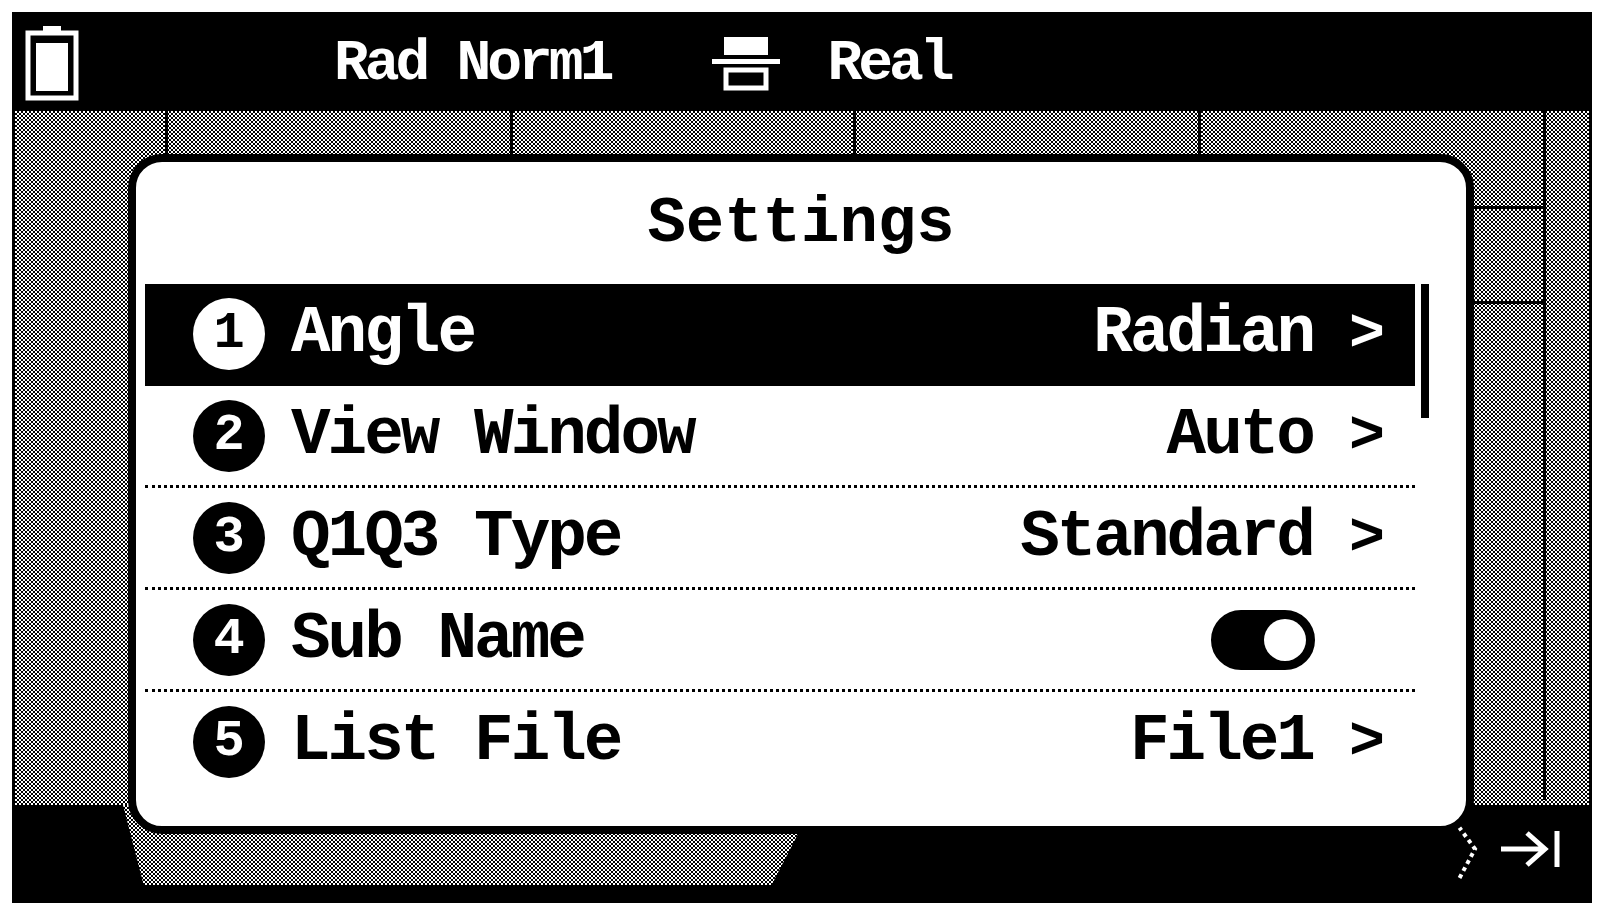 The image size is (1604, 915). I want to click on setting-label: List File, so click(456, 742).